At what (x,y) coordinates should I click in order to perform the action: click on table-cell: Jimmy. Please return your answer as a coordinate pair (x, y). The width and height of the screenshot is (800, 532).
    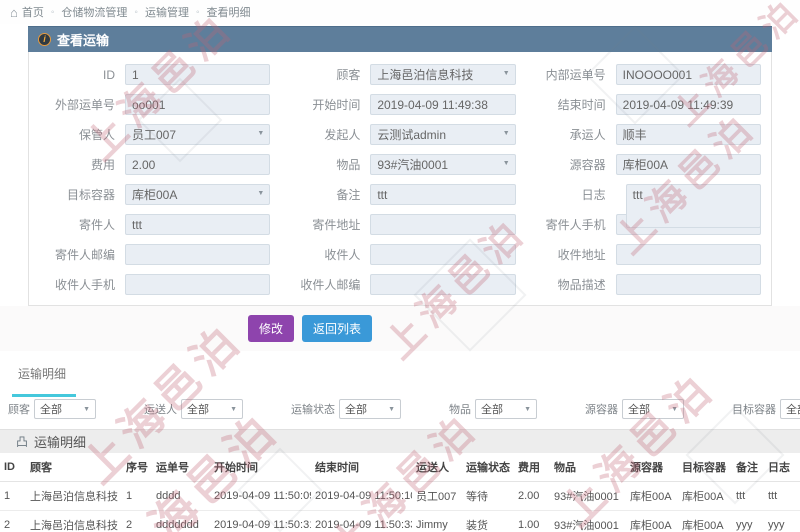
    Looking at the image, I should click on (437, 521).